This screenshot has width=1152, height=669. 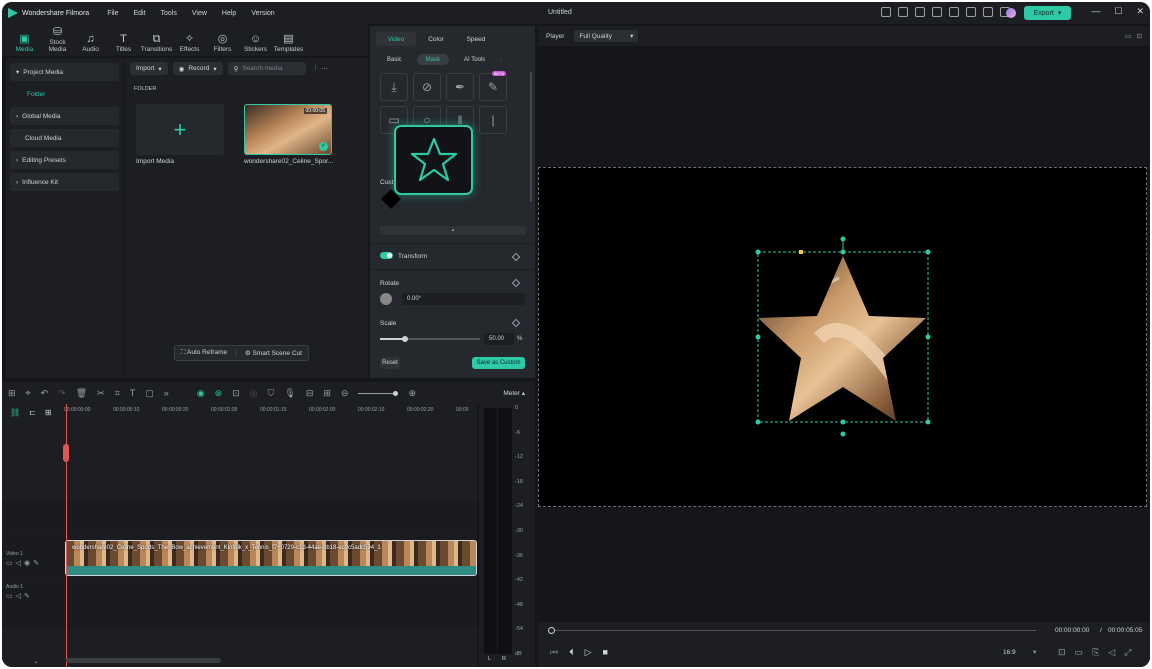 I want to click on volume-icon: ◁, so click(x=1111, y=652).